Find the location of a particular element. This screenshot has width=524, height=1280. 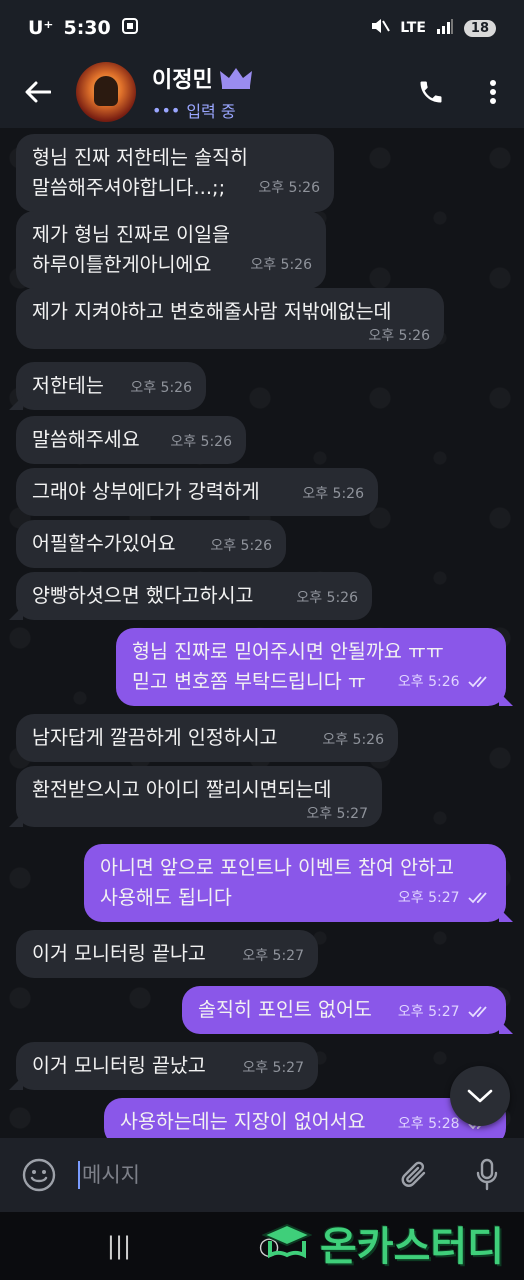

message-text: 그래야 상부에다가 강력하게 is located at coordinates (146, 491).